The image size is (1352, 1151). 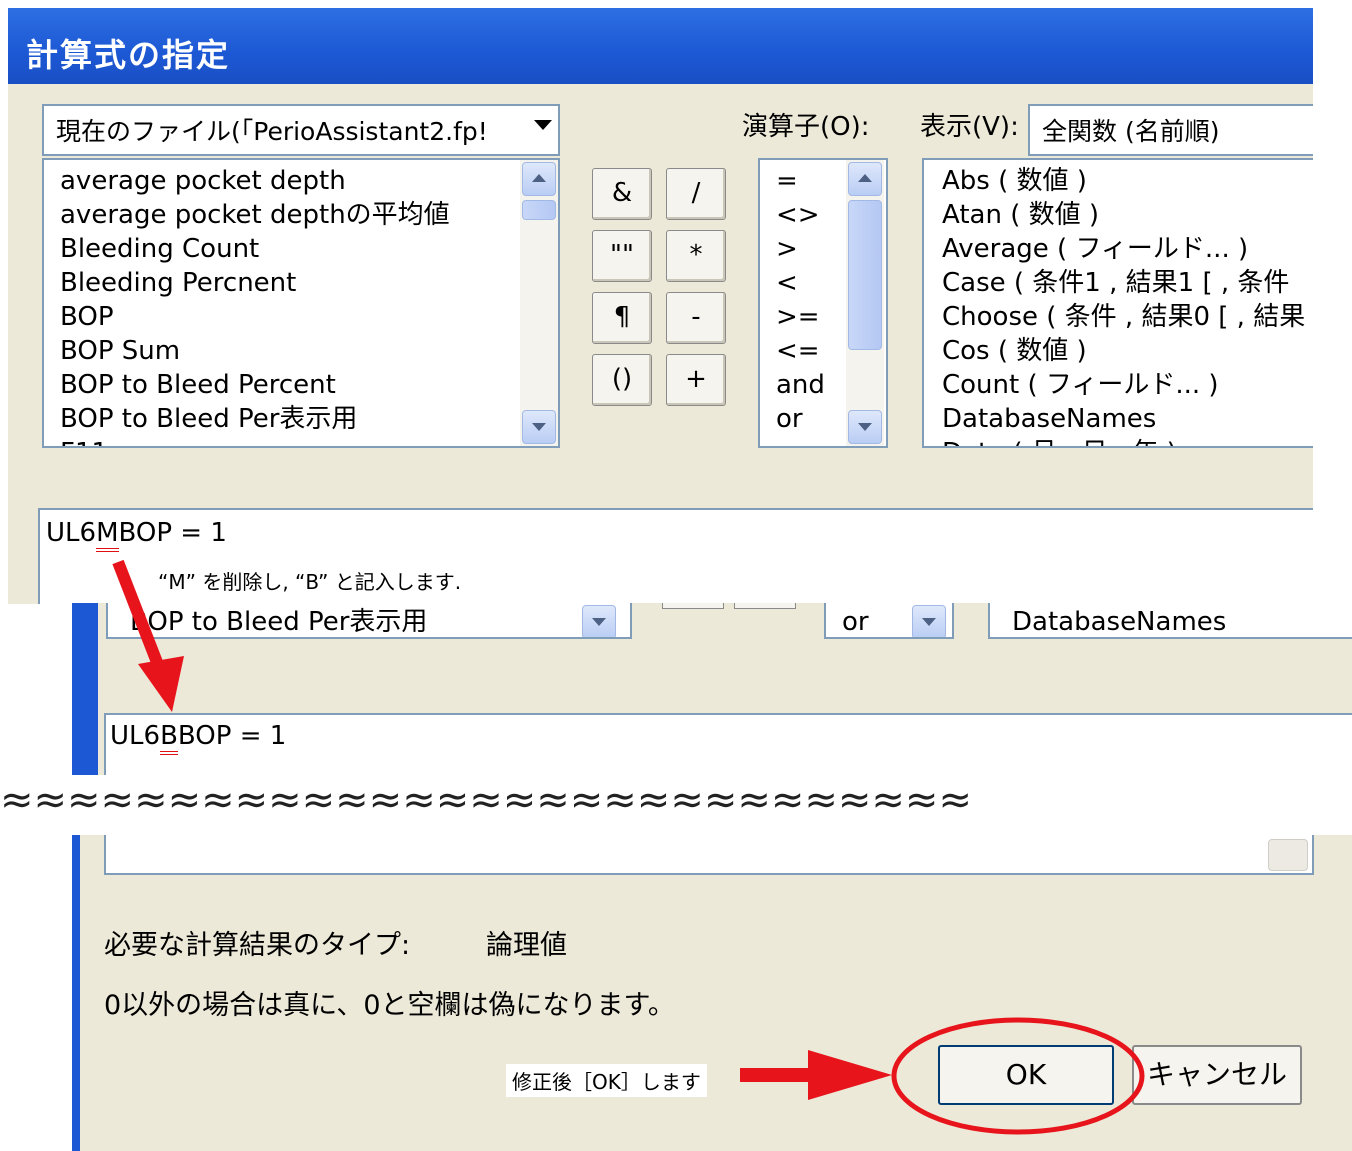 What do you see at coordinates (1018, 1076) in the screenshot?
I see `ok-highlight-ellipse` at bounding box center [1018, 1076].